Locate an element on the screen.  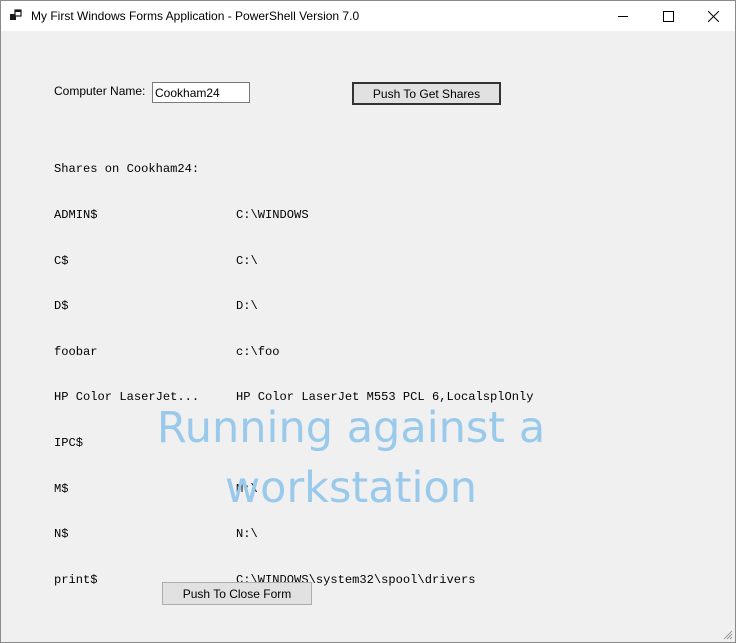
share-name: foobar is located at coordinates (76, 351).